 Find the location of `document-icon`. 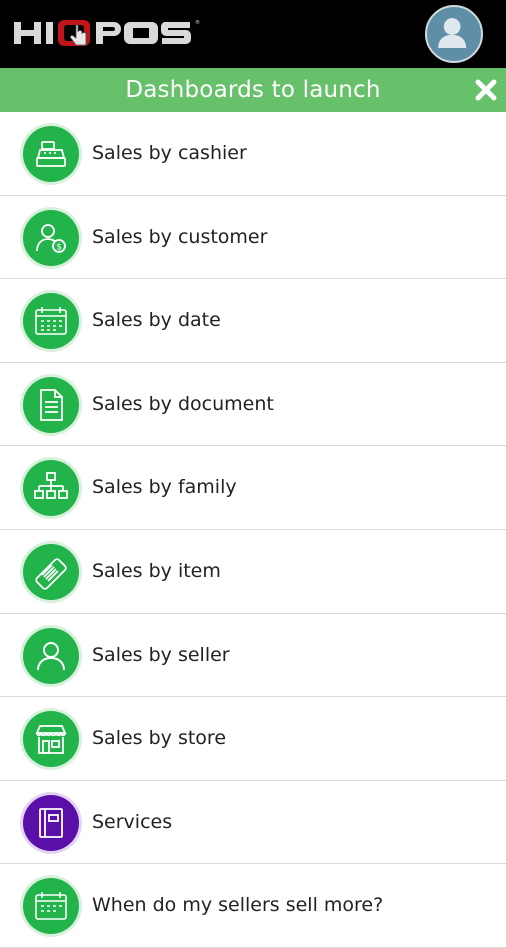

document-icon is located at coordinates (51, 404).